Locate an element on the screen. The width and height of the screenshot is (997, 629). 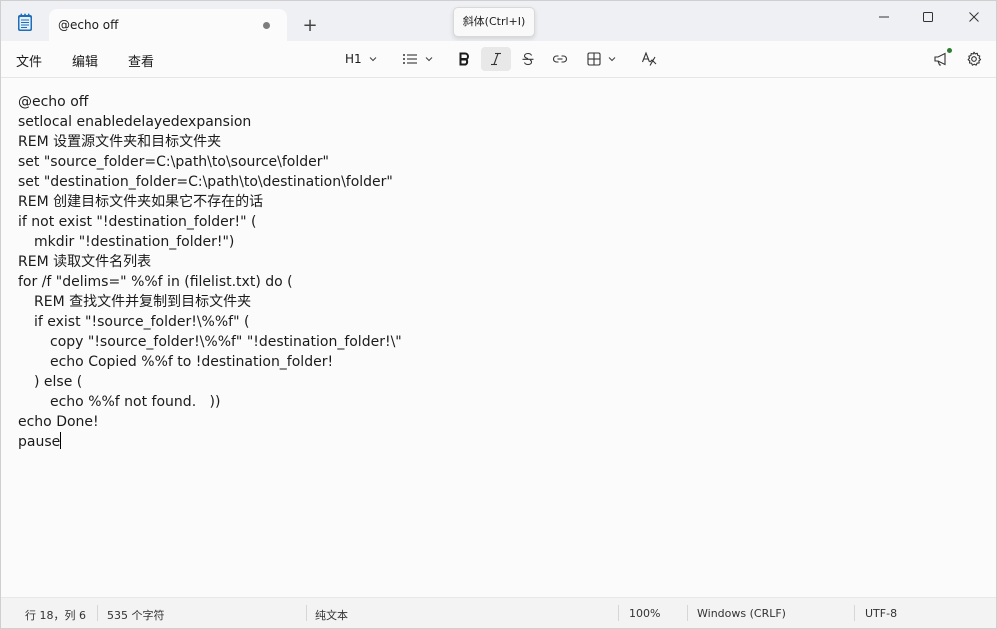
minimize-button is located at coordinates (884, 17).